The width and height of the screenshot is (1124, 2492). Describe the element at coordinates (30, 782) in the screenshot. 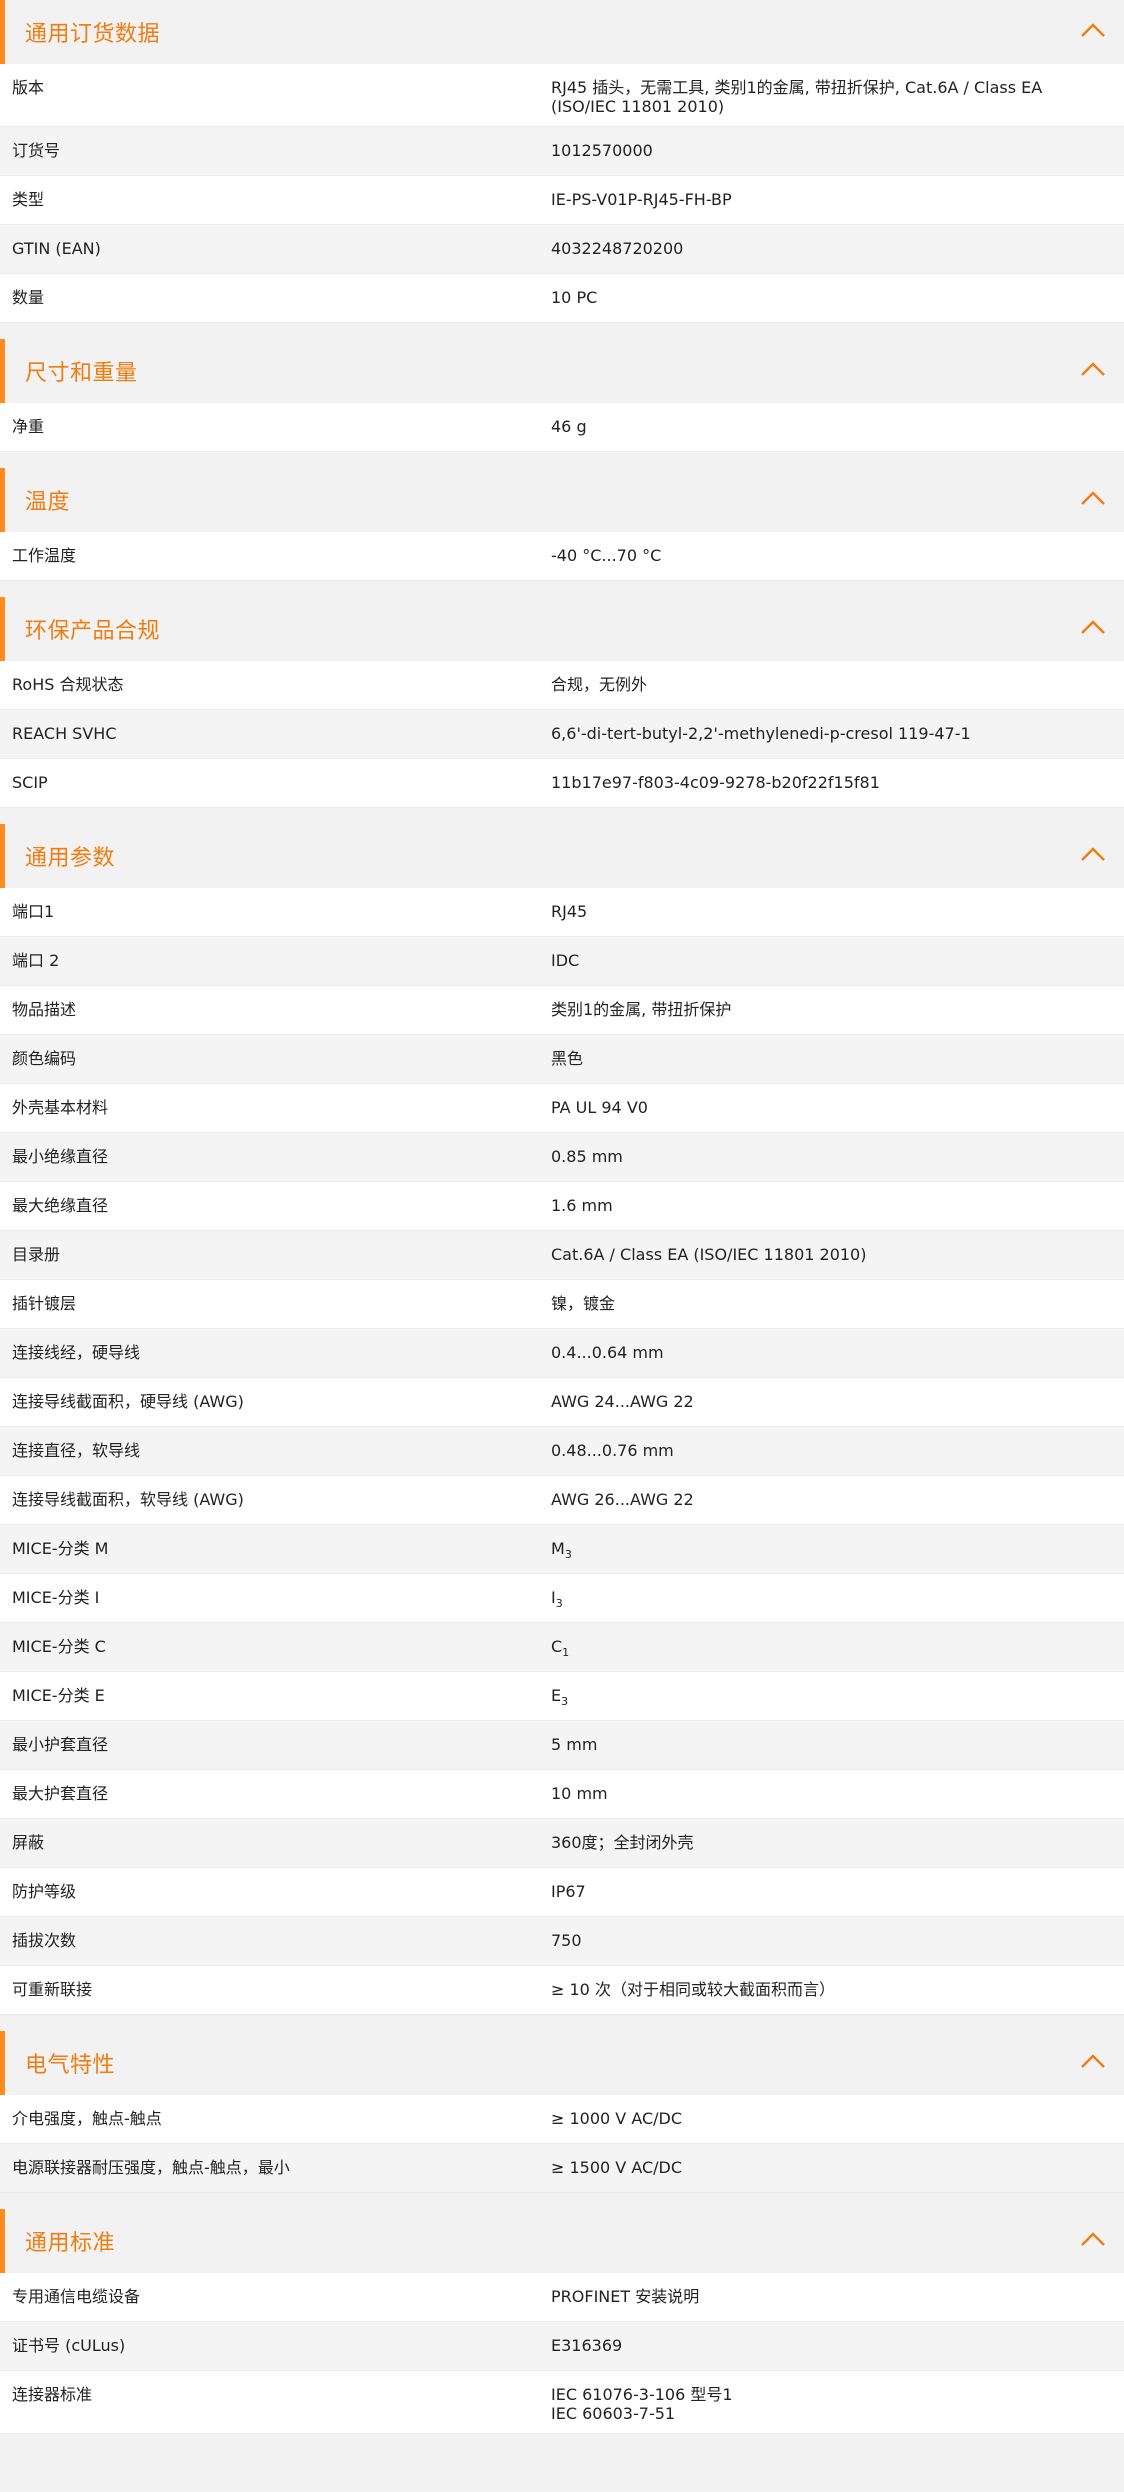

I see `spec-label: SCIP` at that location.